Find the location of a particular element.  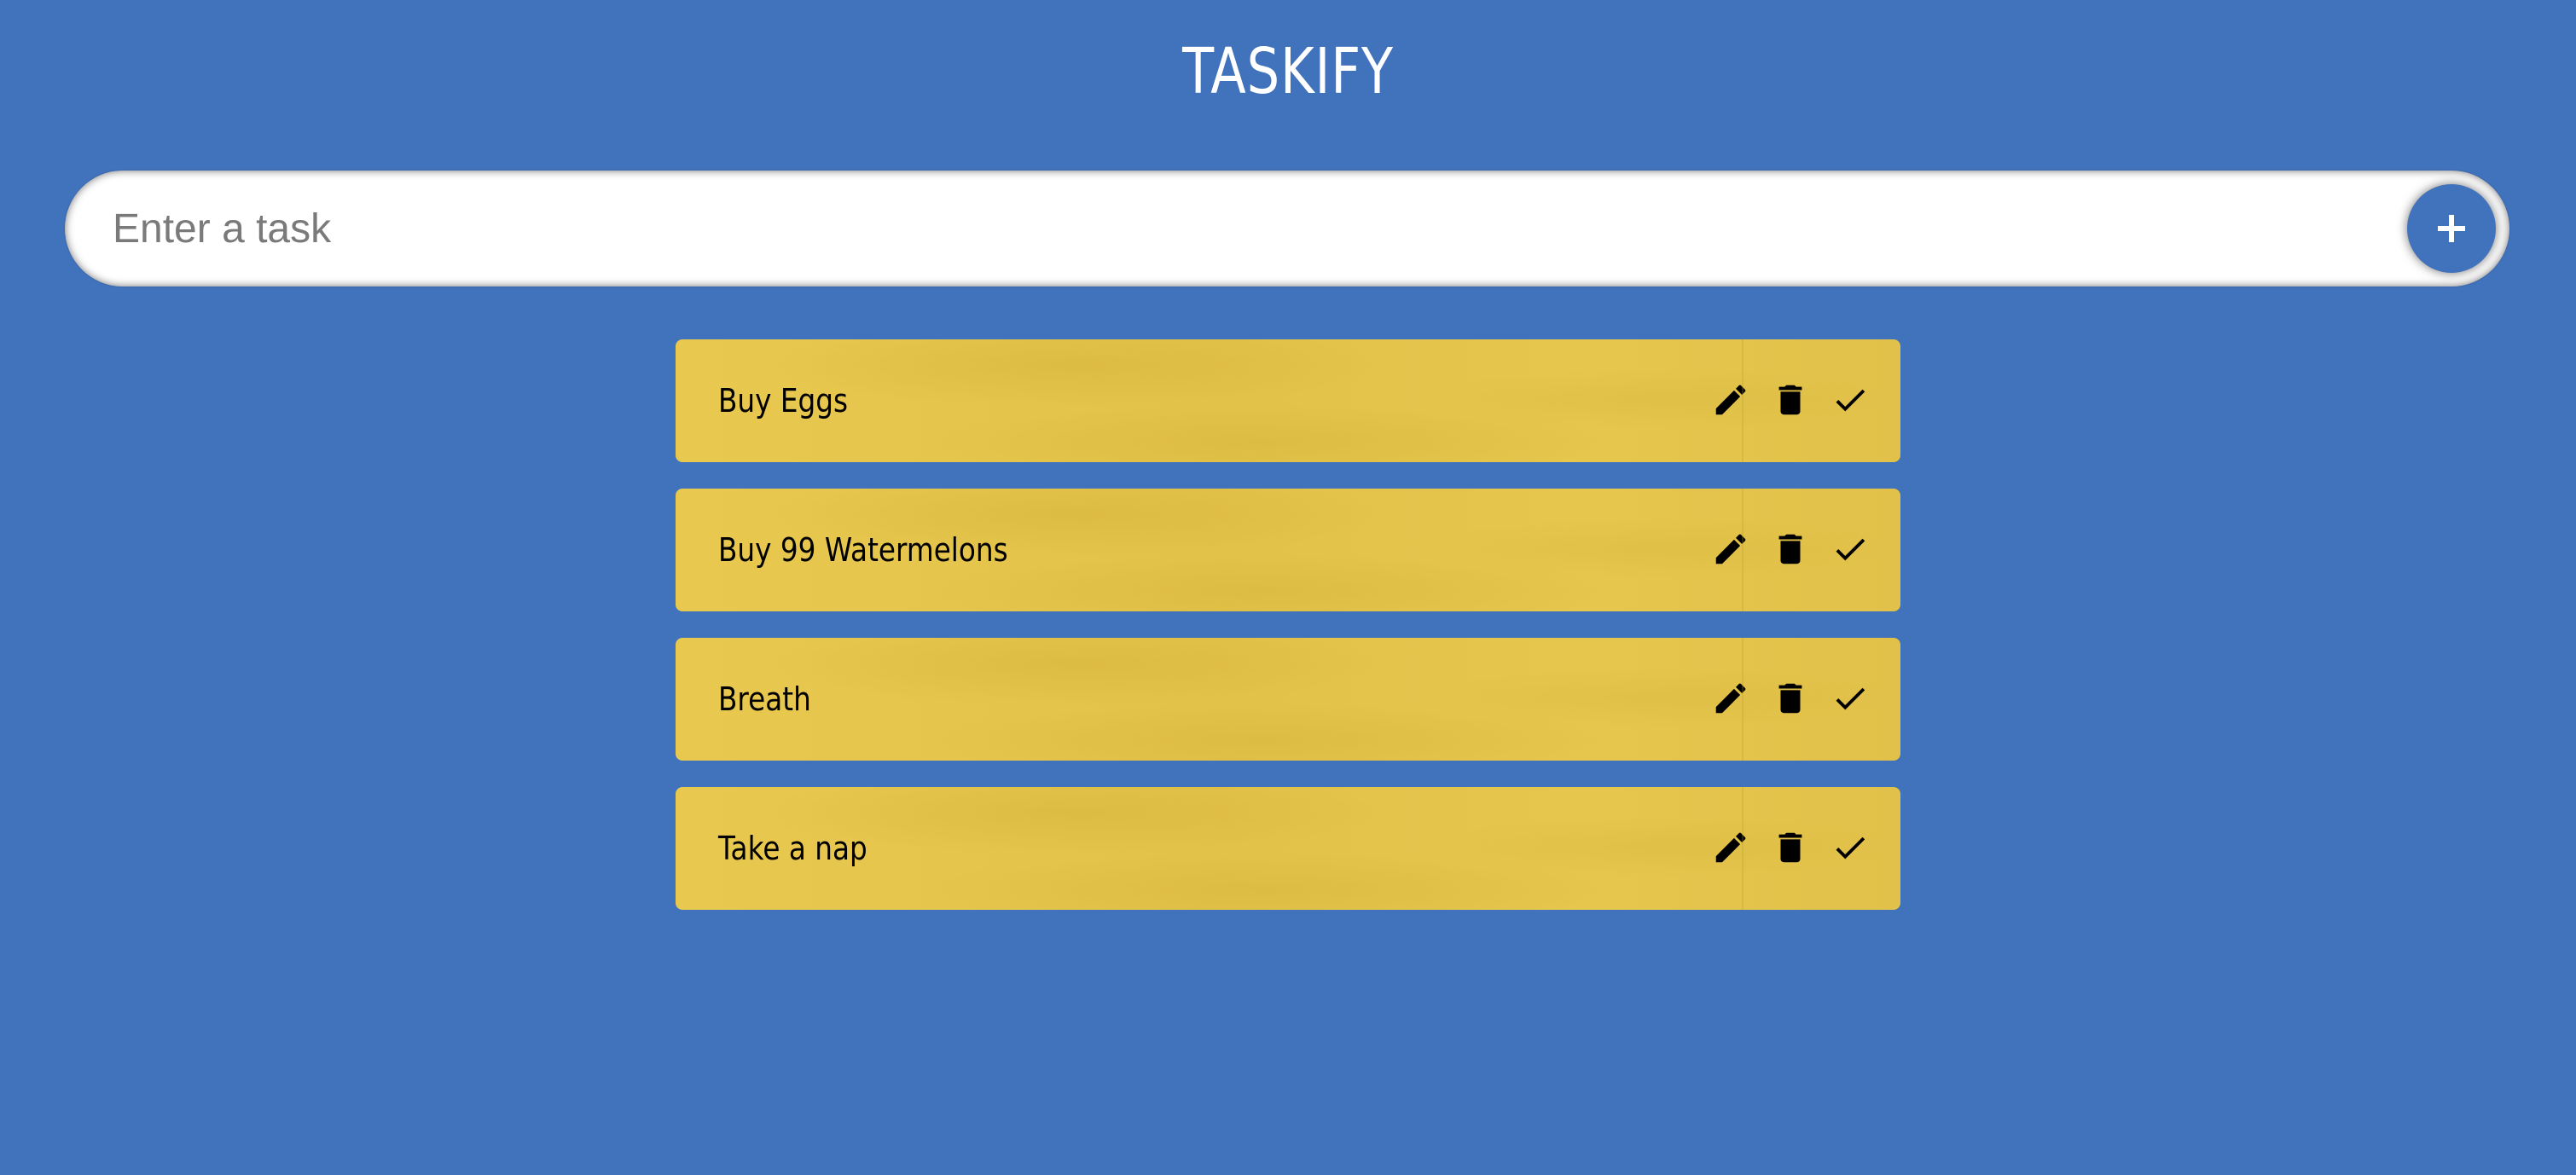

todo-text: Buy 99 Watermelons is located at coordinates (863, 550).